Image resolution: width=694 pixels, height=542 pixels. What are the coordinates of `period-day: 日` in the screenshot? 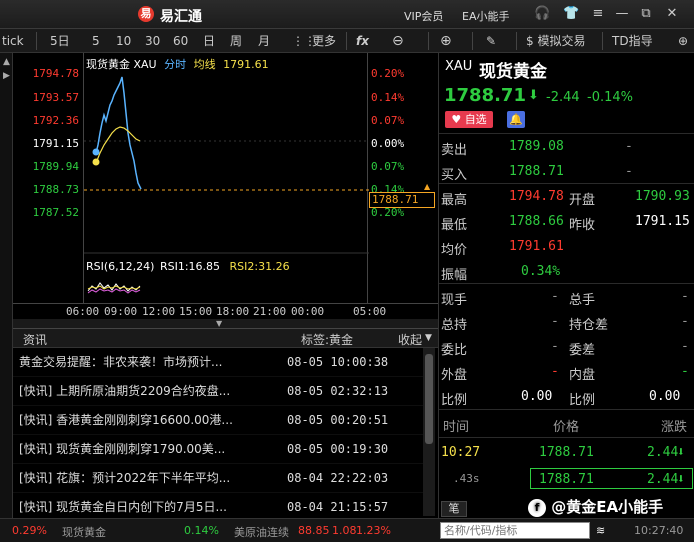 It's located at (209, 41).